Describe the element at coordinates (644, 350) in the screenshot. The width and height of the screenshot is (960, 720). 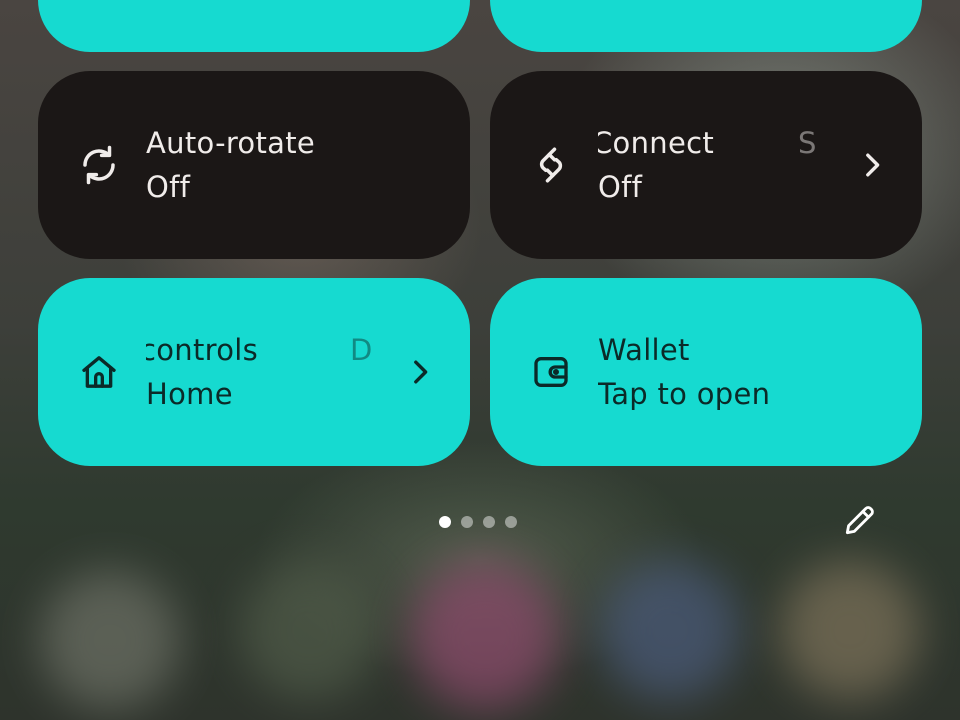
I see `tile-title: Wallet` at that location.